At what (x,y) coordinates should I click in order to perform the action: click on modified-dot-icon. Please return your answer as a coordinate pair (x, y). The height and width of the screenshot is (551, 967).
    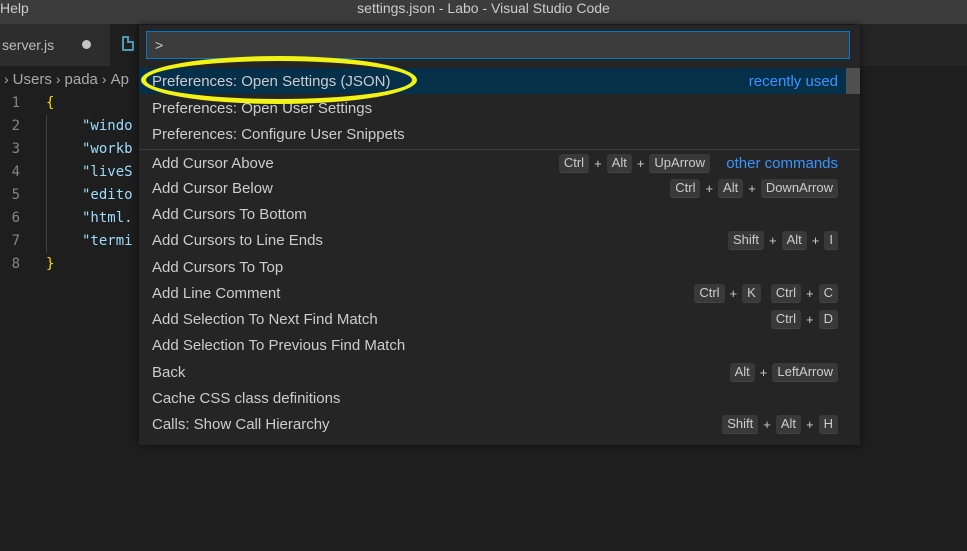
    Looking at the image, I should click on (86, 44).